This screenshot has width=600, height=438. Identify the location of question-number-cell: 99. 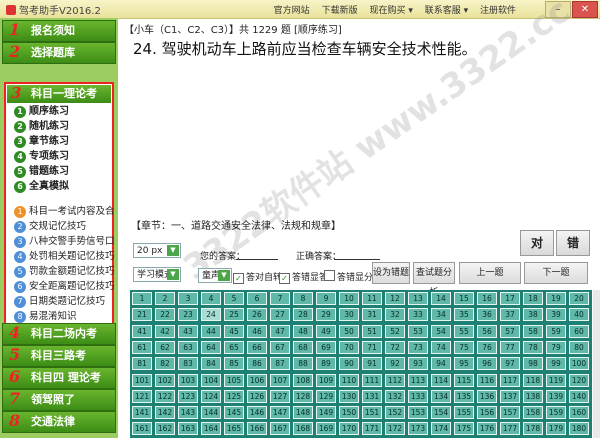
(556, 364).